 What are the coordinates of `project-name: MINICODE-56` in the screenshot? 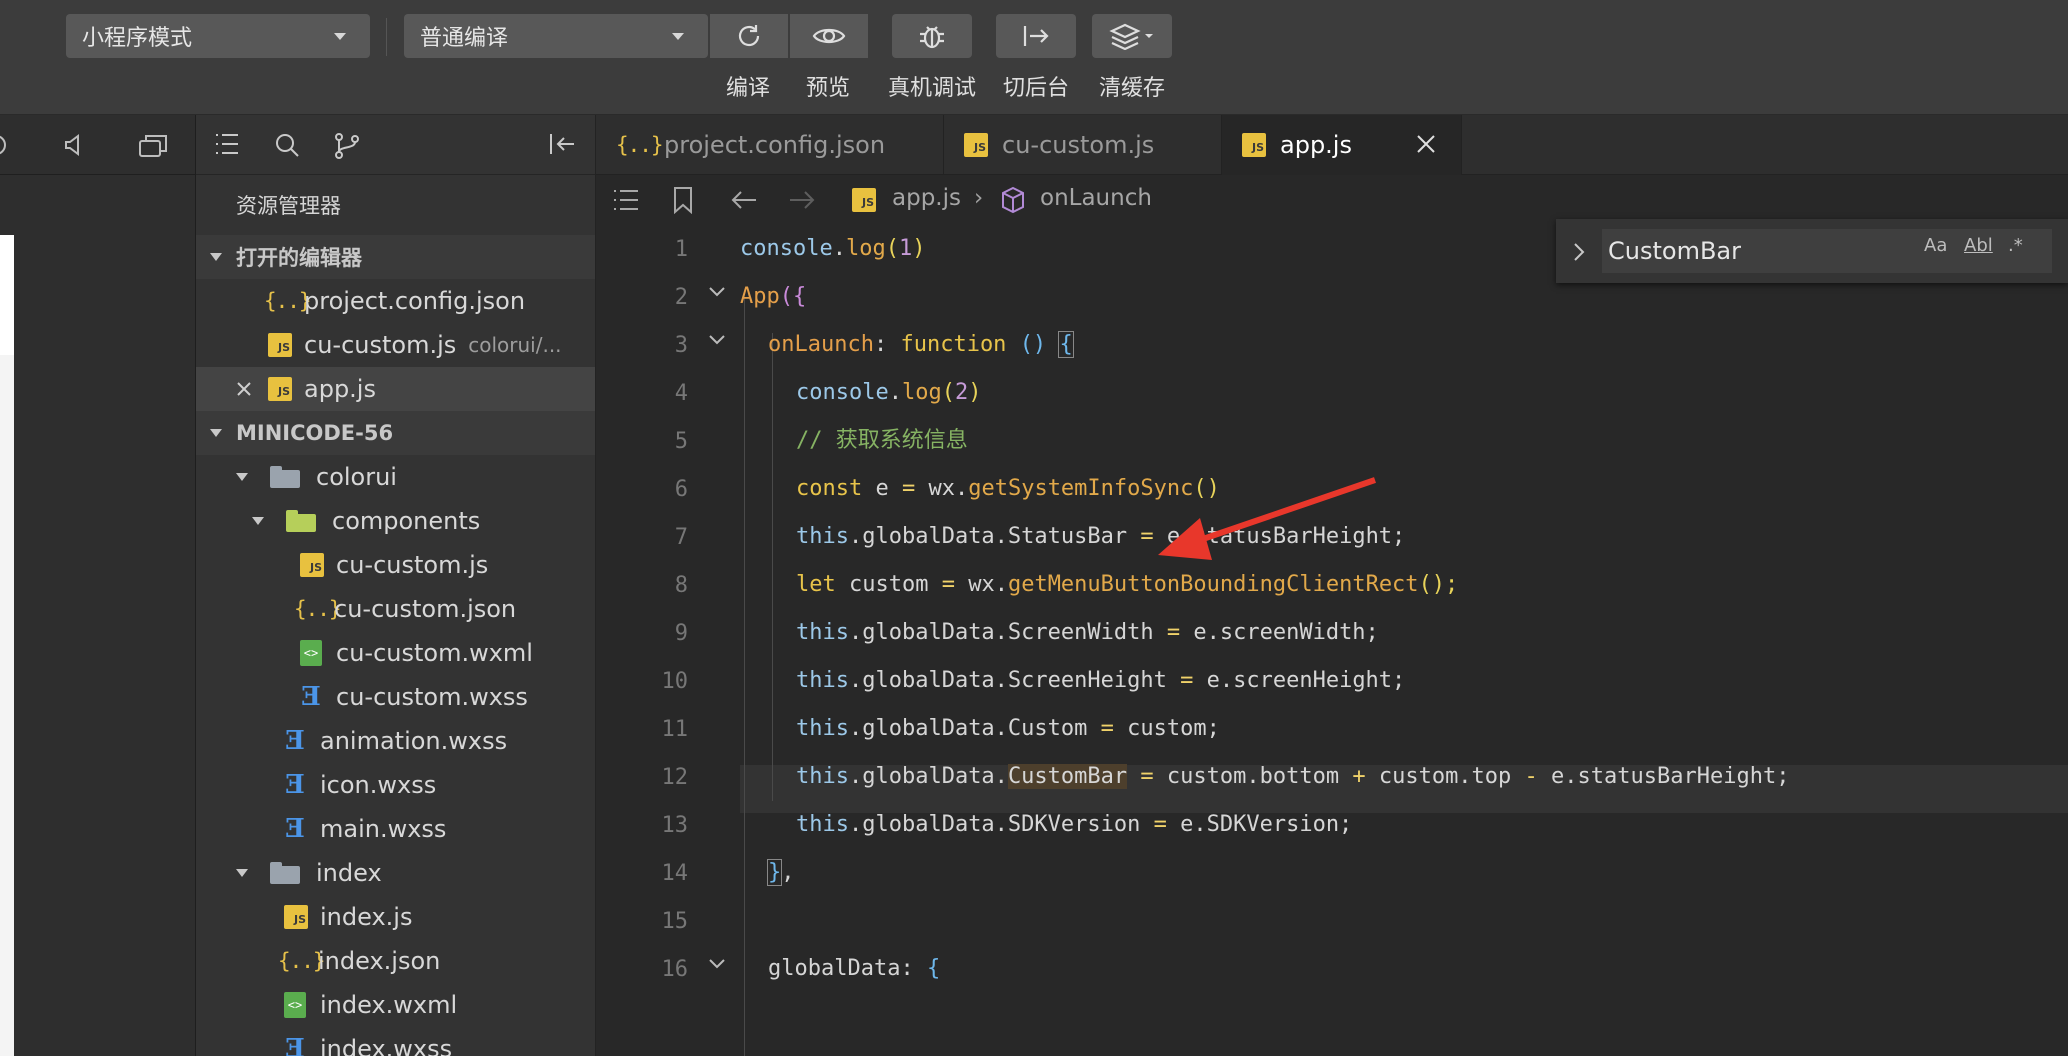 It's located at (315, 433).